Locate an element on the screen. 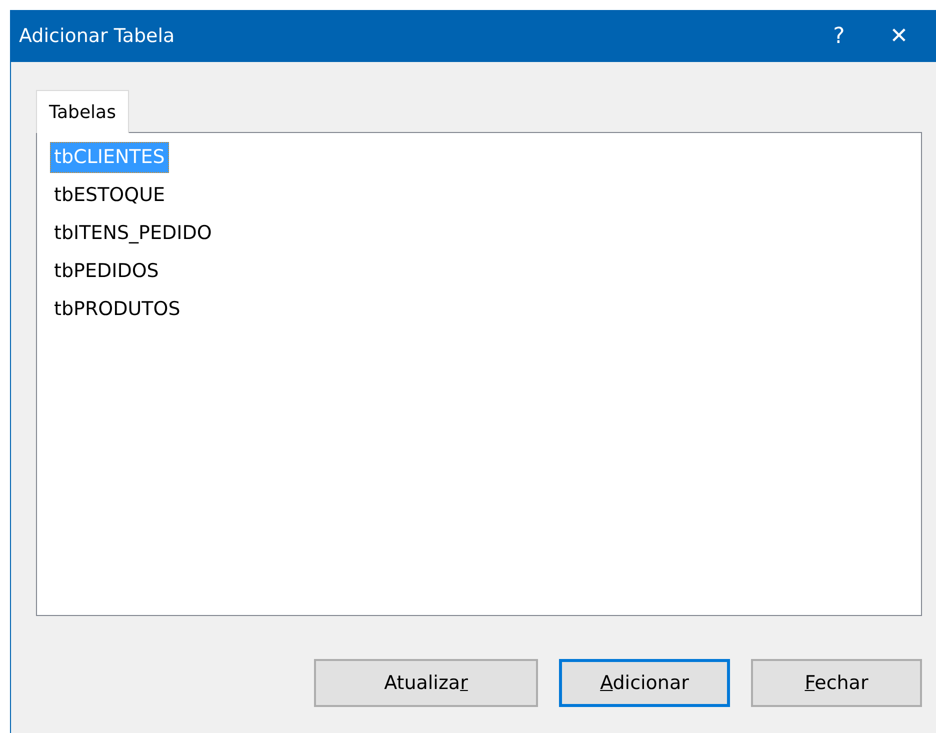 The image size is (936, 733). list-item: tbITENS_PEDIDO is located at coordinates (133, 233).